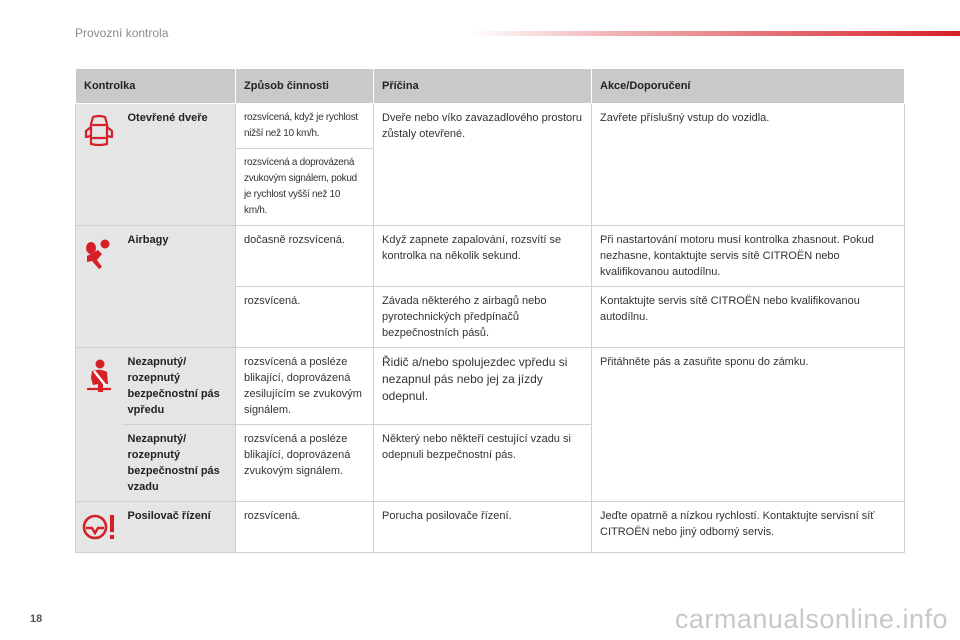 The image size is (960, 640). What do you see at coordinates (36, 619) in the screenshot?
I see `page-number: 18` at bounding box center [36, 619].